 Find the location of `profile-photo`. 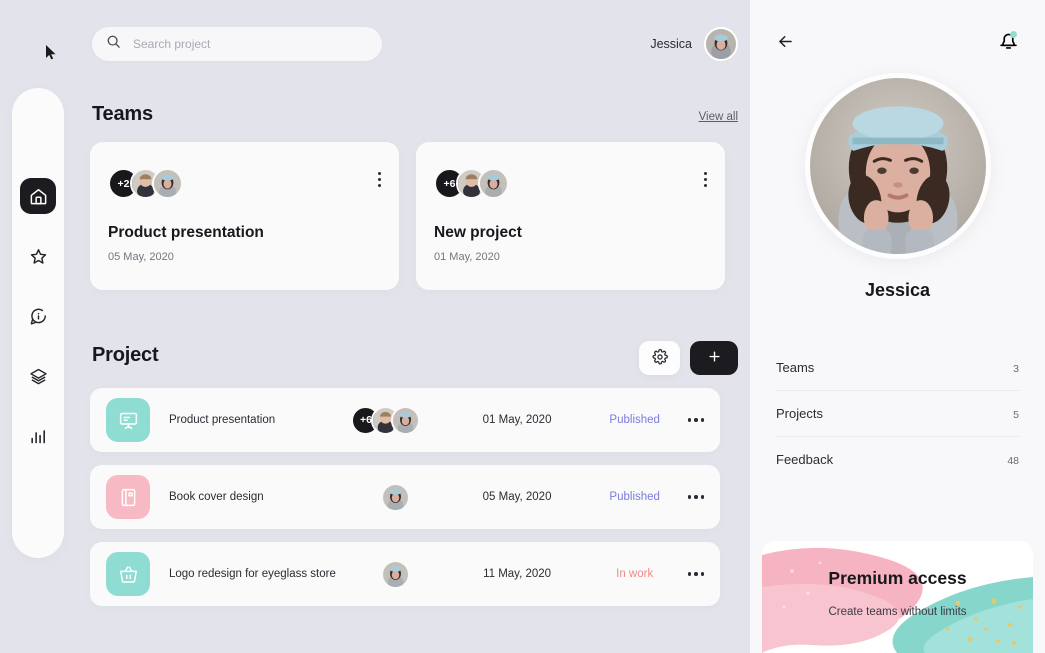

profile-photo is located at coordinates (897, 166).